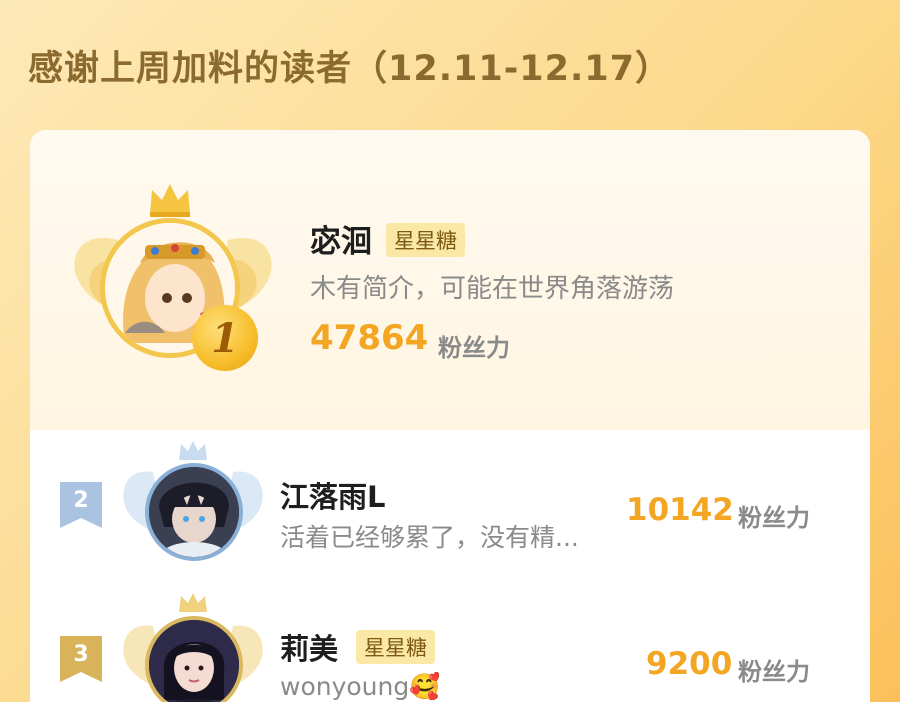 The width and height of the screenshot is (900, 702). What do you see at coordinates (680, 510) in the screenshot?
I see `fan-power-value: 10142` at bounding box center [680, 510].